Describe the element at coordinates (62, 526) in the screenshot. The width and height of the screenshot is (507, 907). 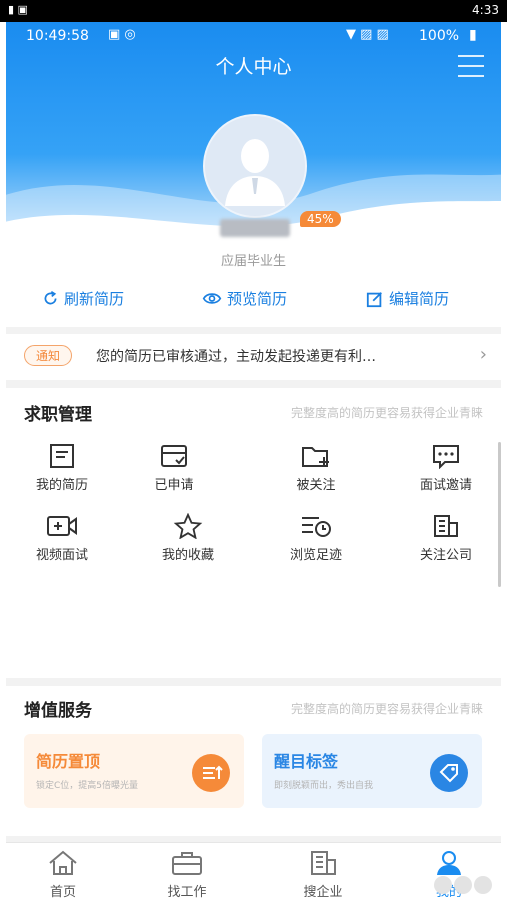
I see `video-icon` at that location.